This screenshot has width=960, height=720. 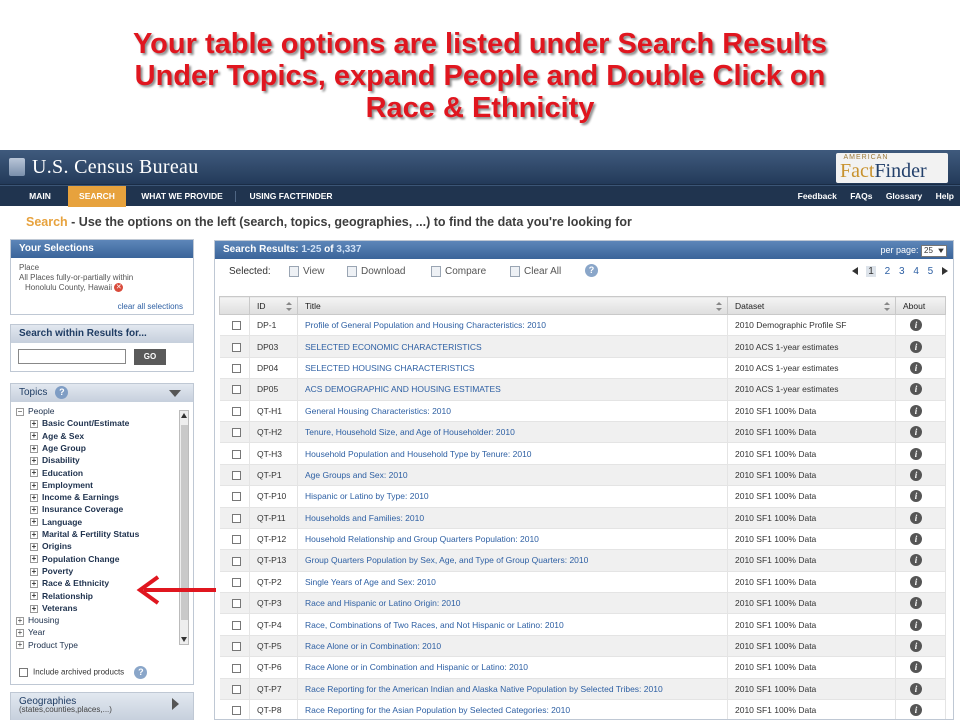 I want to click on download-button: Download, so click(x=376, y=271).